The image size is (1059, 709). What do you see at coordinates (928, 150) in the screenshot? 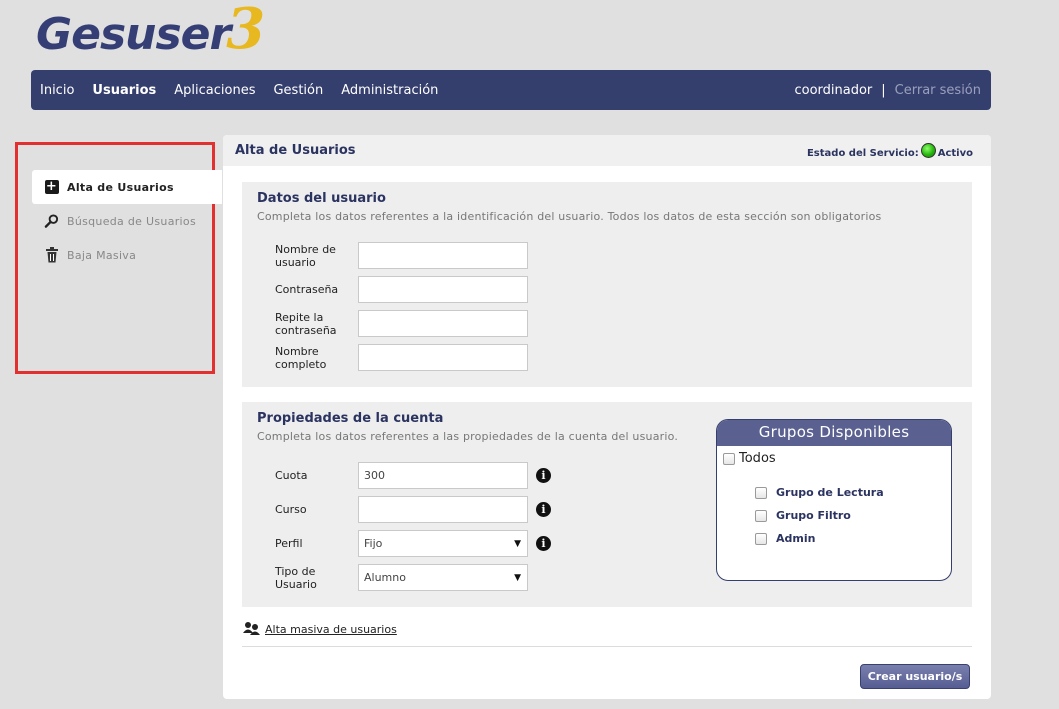
I see `status-indicator-icon` at bounding box center [928, 150].